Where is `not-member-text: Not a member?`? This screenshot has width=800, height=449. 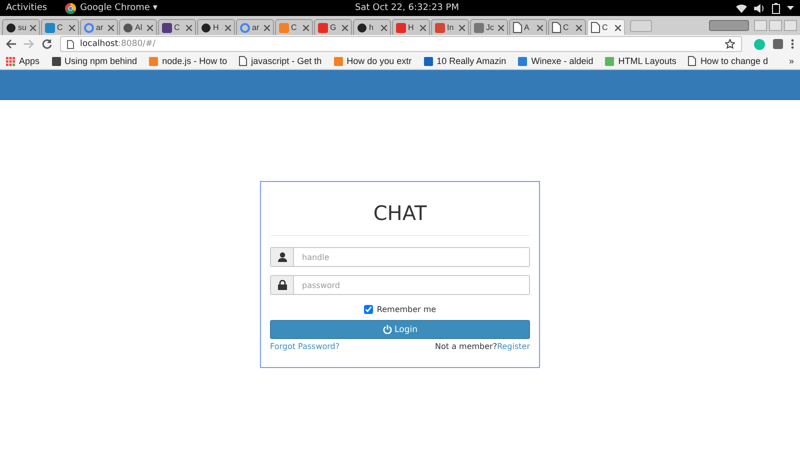
not-member-text: Not a member? is located at coordinates (466, 346).